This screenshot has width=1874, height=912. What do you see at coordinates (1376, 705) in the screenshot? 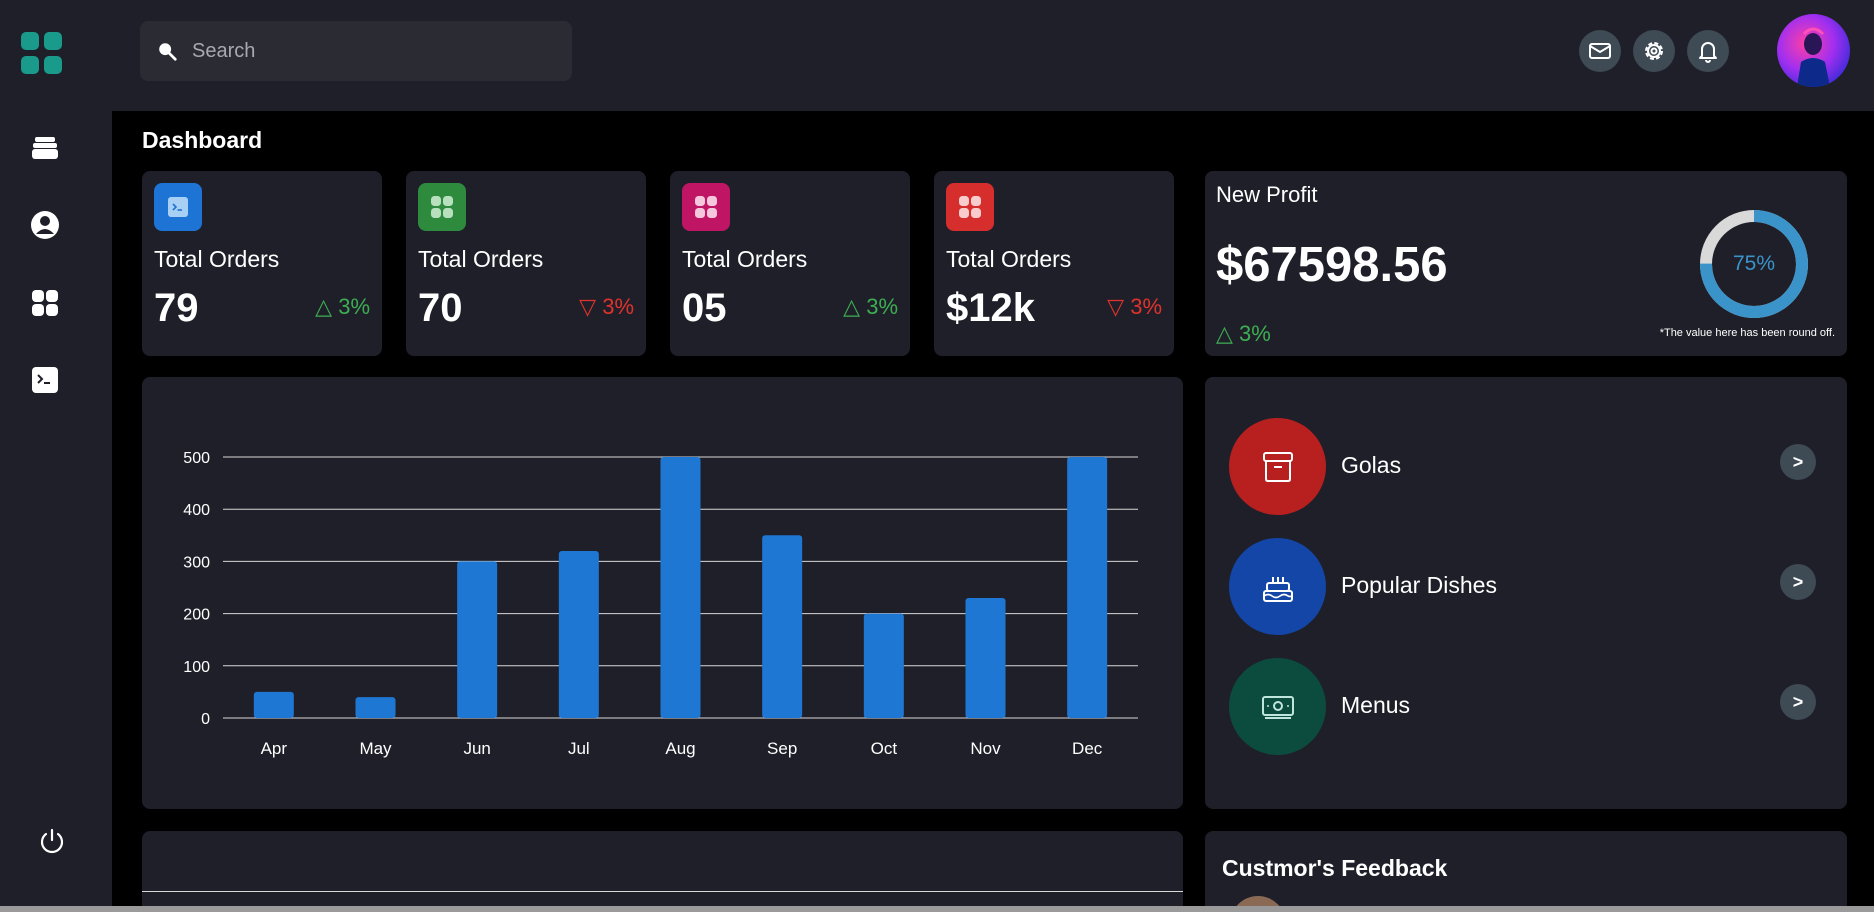
I see `nav-item-label: Menus` at bounding box center [1376, 705].